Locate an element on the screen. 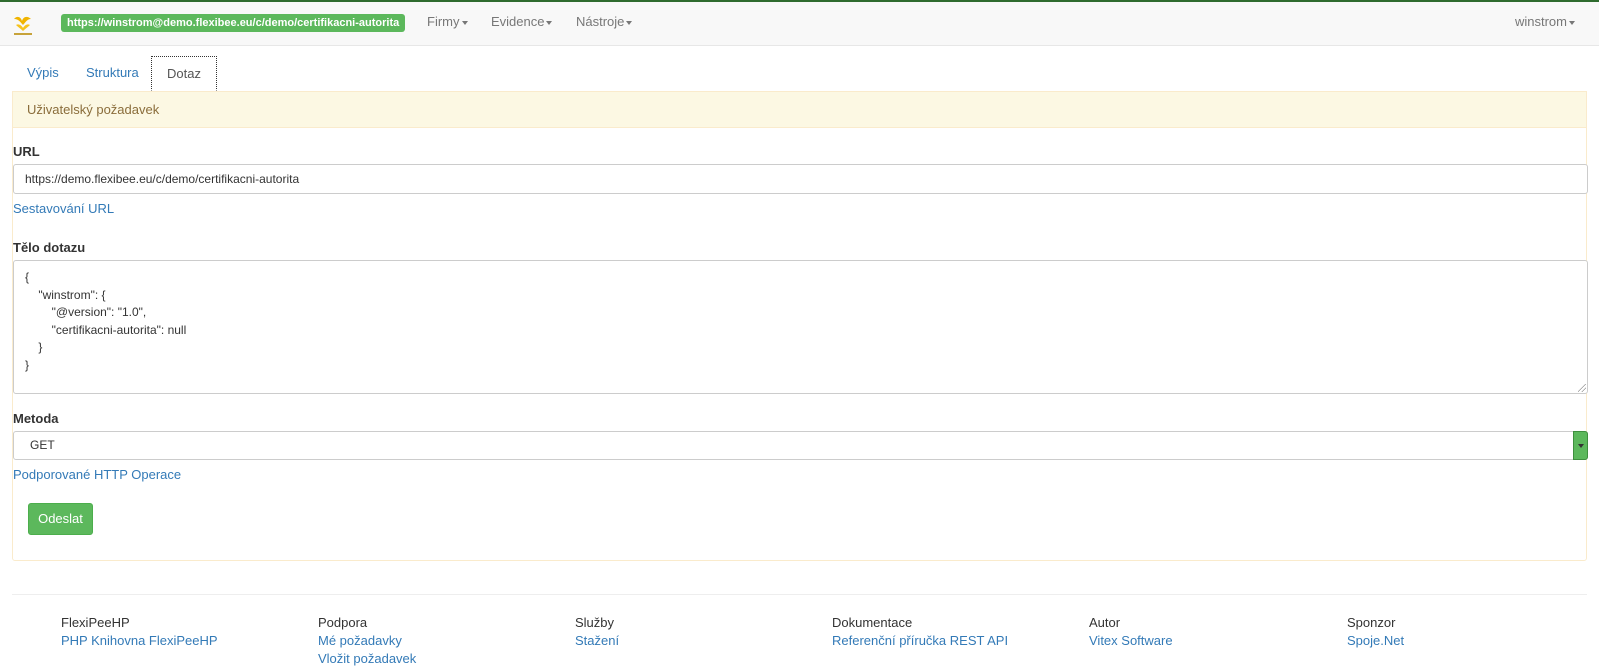 The width and height of the screenshot is (1599, 670). method-selected-value: GET is located at coordinates (42, 445).